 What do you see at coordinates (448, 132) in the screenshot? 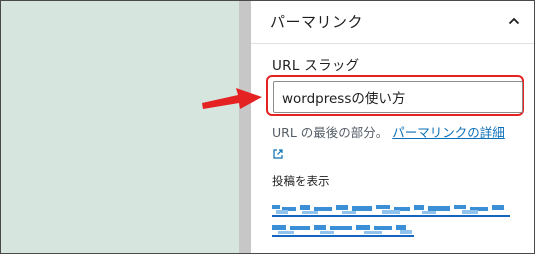
I see `permalink-details-link: パーマリンクの詳細` at bounding box center [448, 132].